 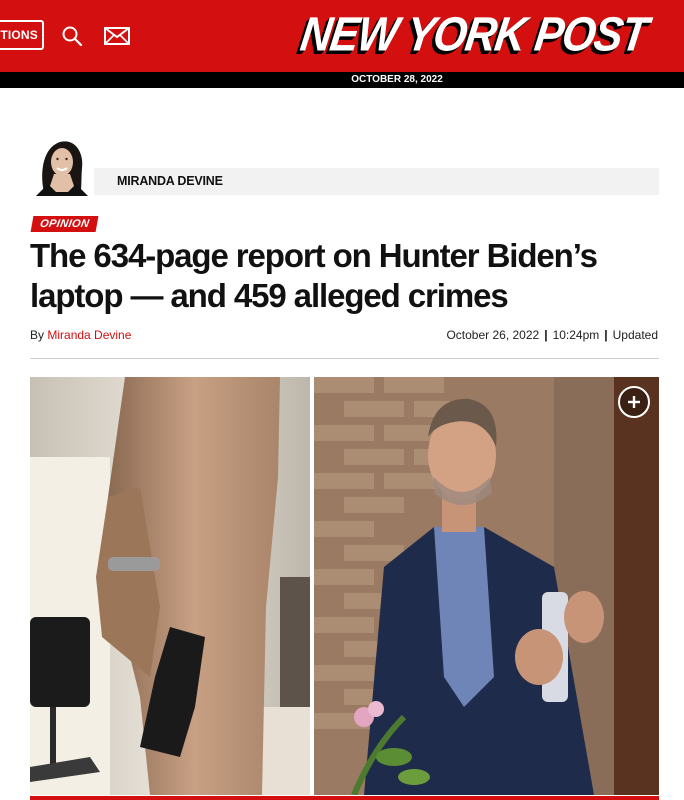 I want to click on editions-button: TIONS, so click(x=22, y=35).